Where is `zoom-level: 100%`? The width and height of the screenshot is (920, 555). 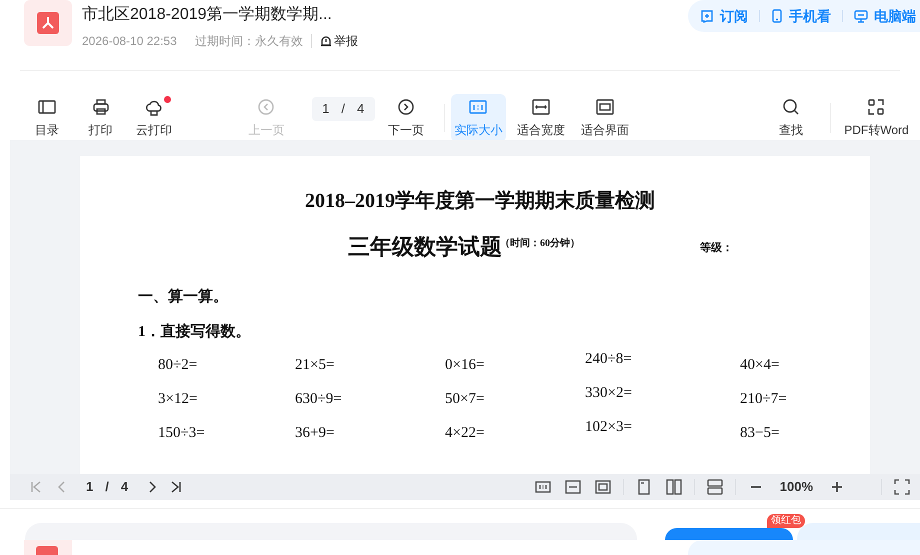 zoom-level: 100% is located at coordinates (796, 487).